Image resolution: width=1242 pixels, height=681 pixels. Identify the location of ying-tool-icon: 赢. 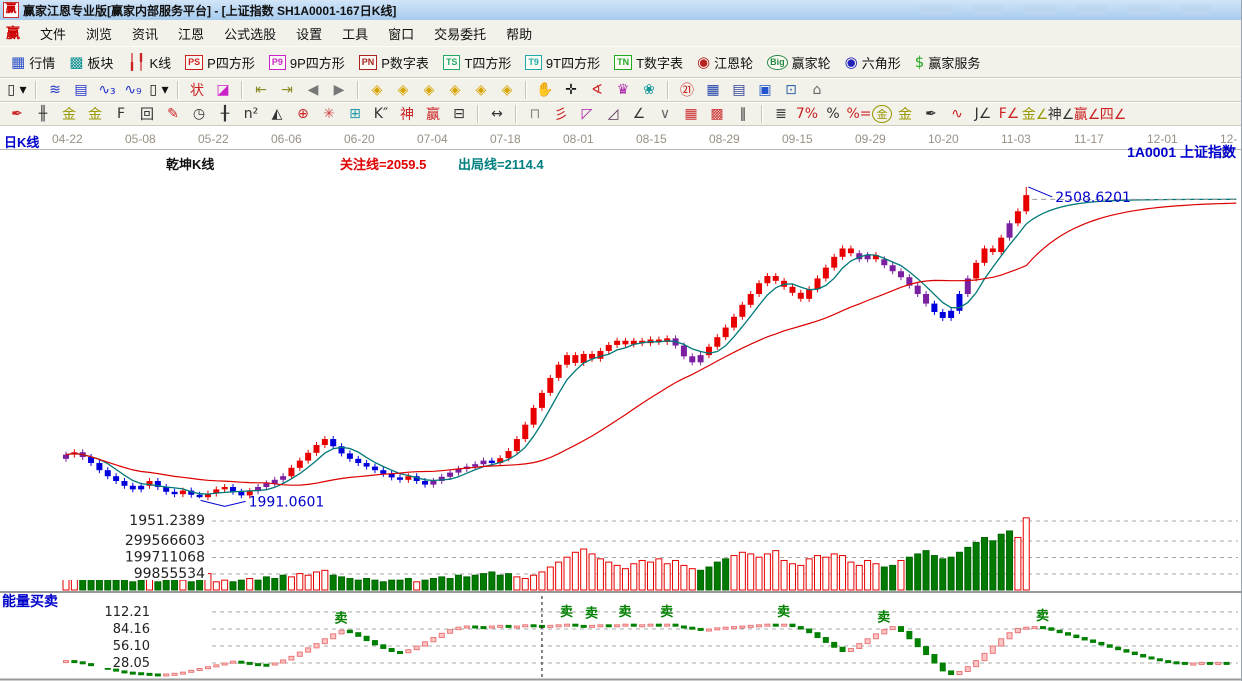
(433, 114).